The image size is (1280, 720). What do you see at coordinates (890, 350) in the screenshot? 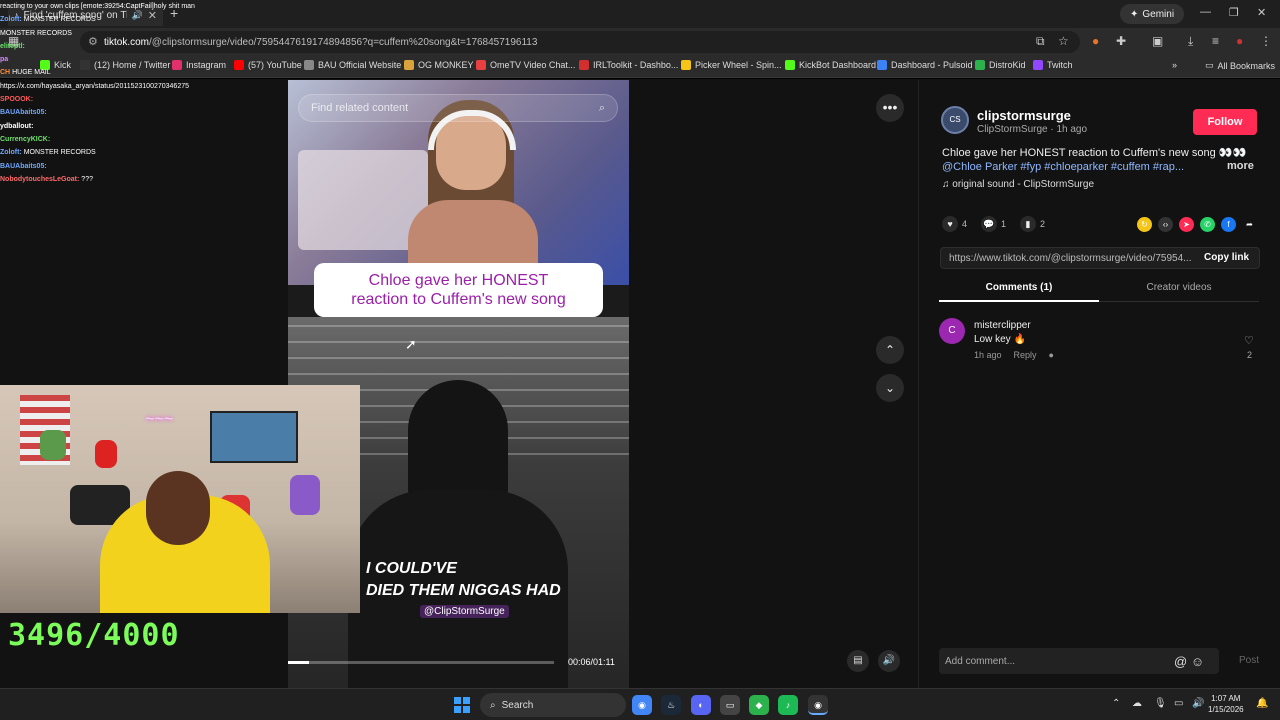
I see `previous-video-button: ⌃` at bounding box center [890, 350].